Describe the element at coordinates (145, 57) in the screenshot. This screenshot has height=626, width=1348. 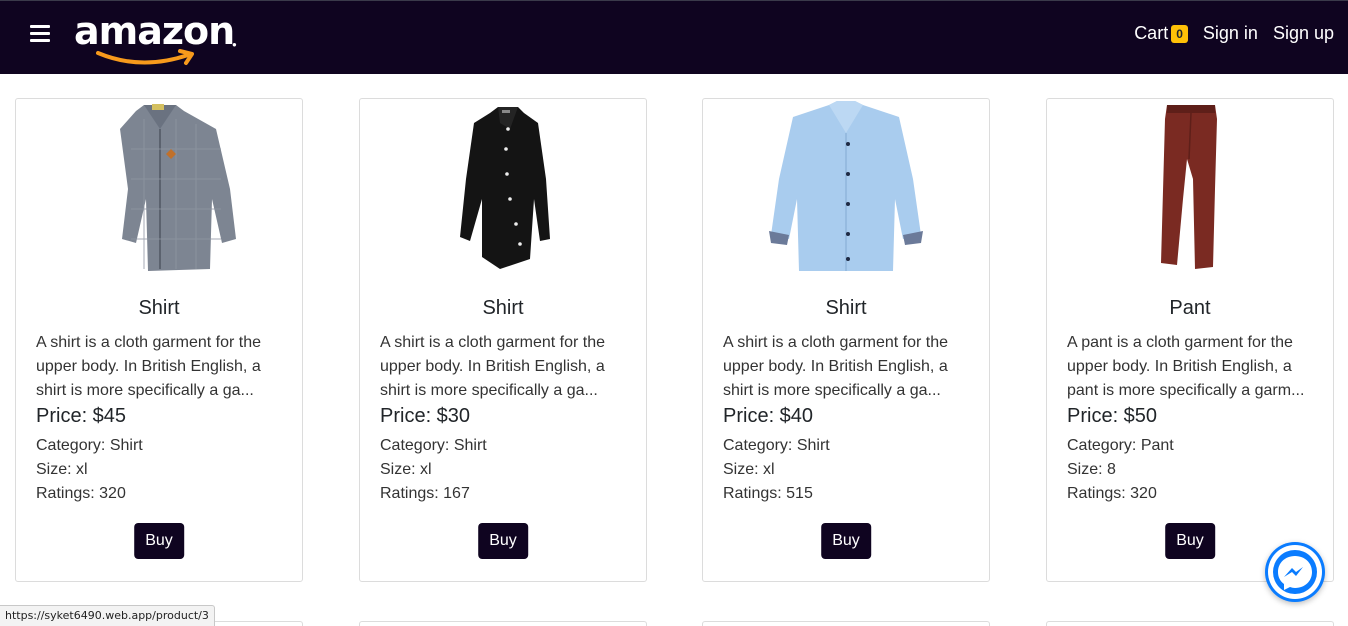
I see `amazon-smile-icon` at that location.